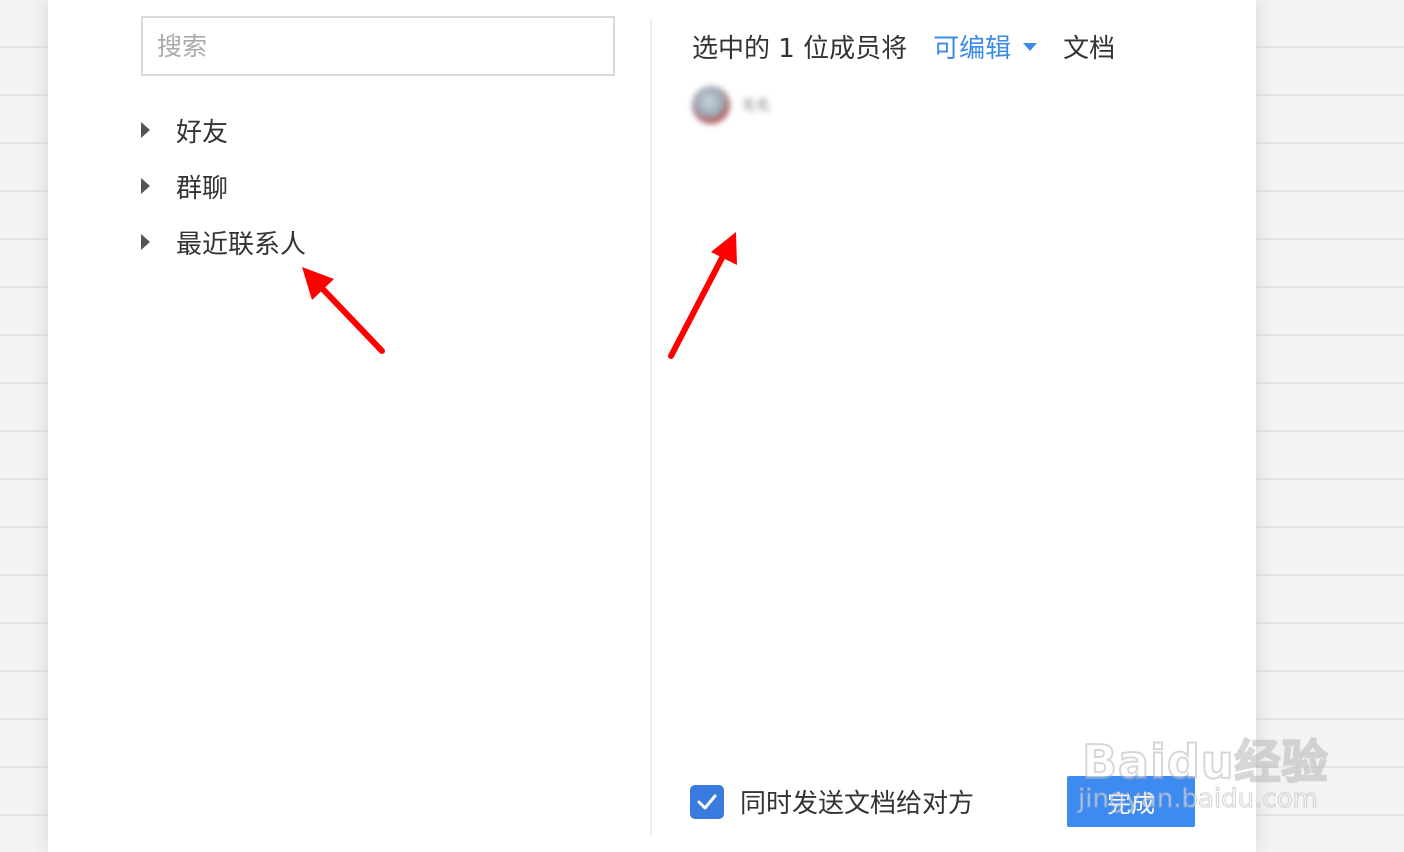  Describe the element at coordinates (1089, 49) in the screenshot. I see `permission-suffix: 文档` at that location.